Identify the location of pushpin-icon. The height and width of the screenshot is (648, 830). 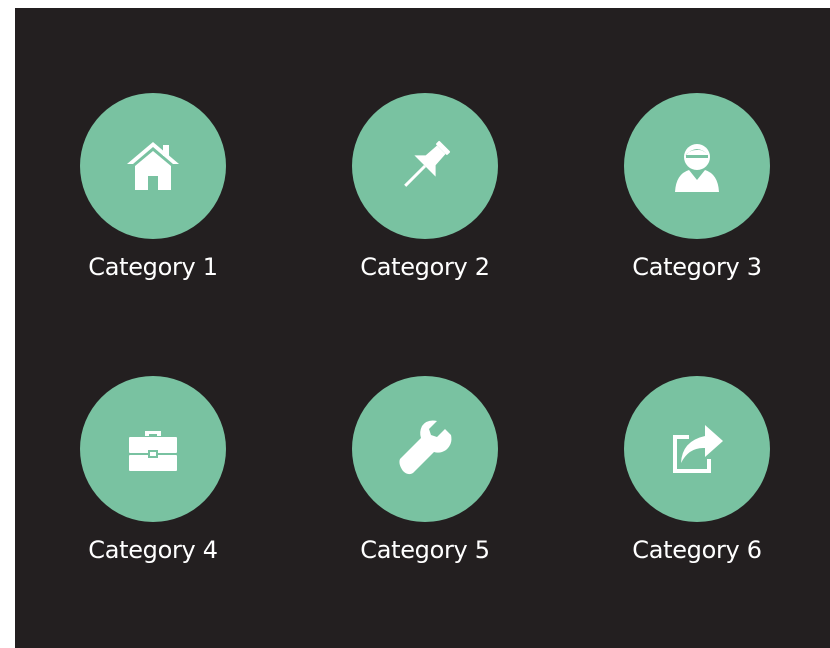
(427, 163).